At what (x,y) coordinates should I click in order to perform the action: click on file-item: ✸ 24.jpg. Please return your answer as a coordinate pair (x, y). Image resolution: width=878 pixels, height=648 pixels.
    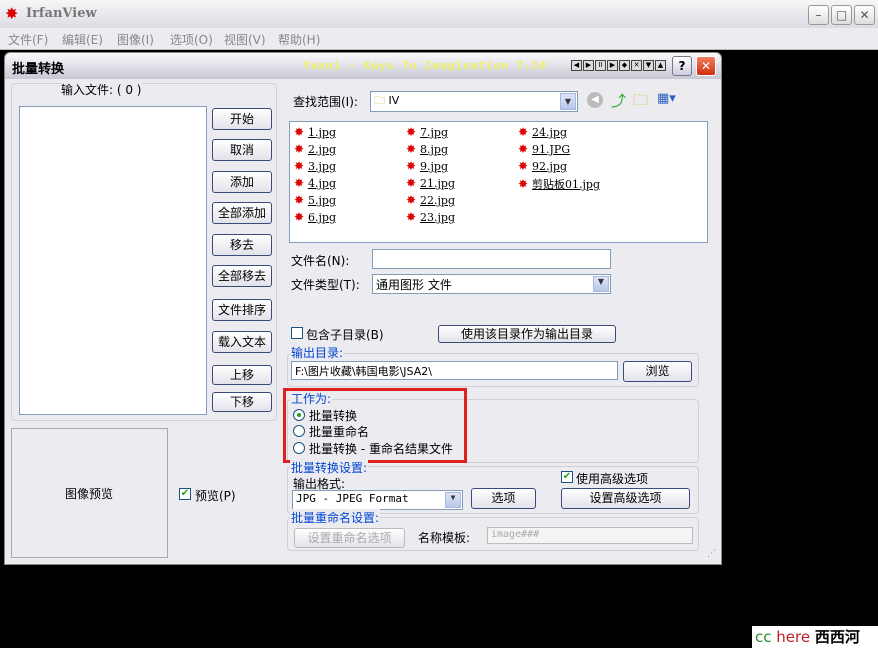
    Looking at the image, I should click on (542, 132).